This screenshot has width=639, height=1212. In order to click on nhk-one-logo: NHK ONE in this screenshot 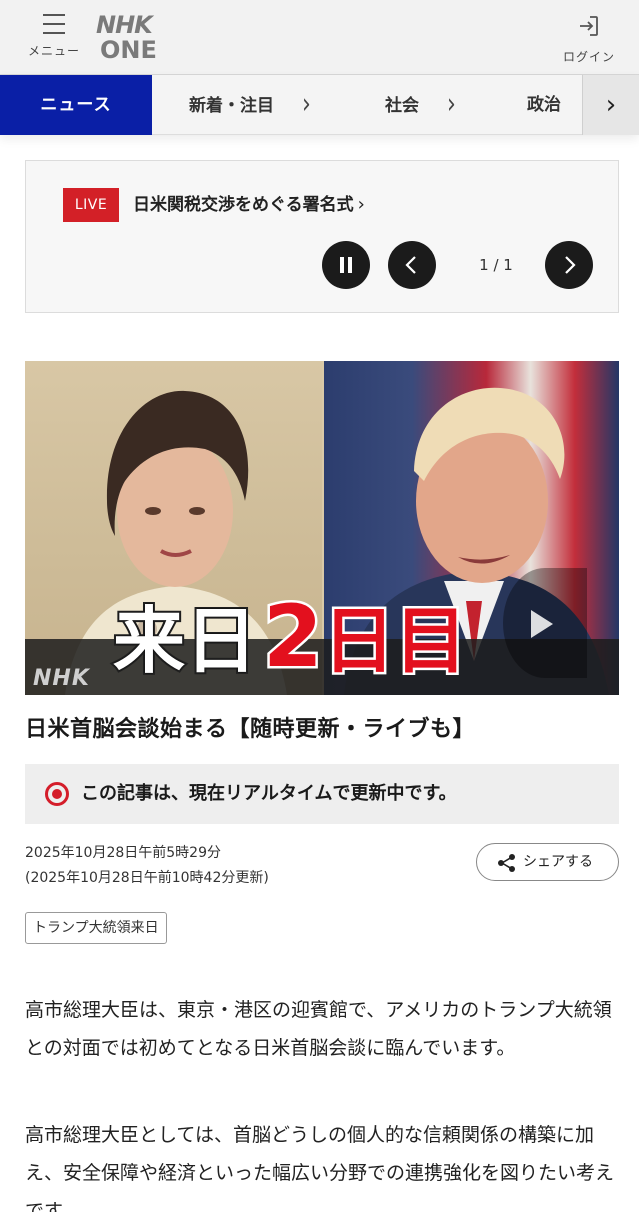, I will do `click(133, 38)`.